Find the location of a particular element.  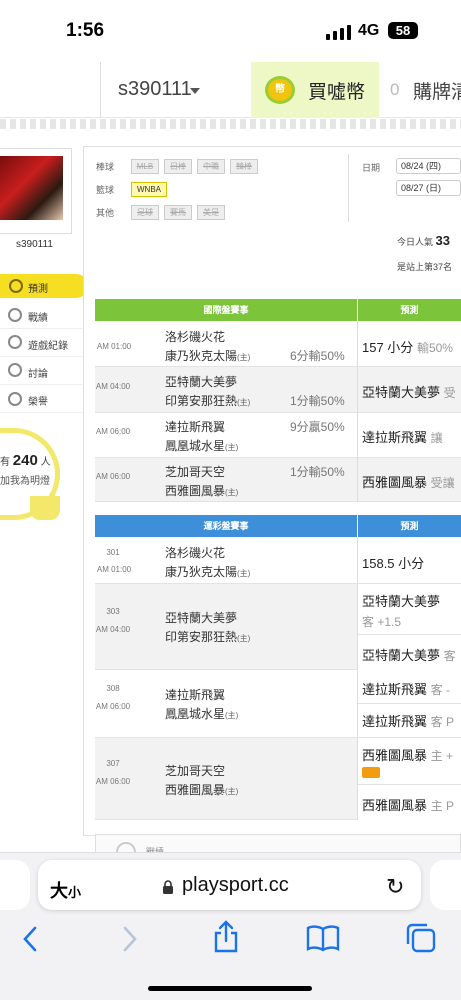

target-icon is located at coordinates (16, 286).